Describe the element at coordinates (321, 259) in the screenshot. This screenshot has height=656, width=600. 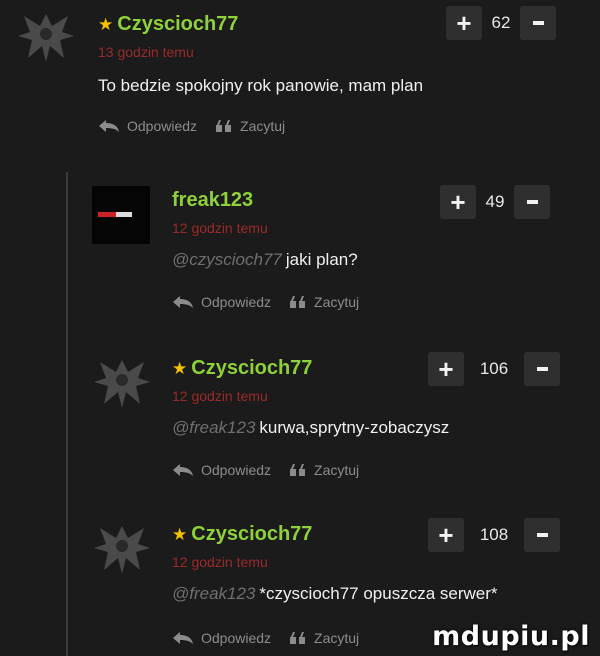
I see `comment-body: jaki plan?` at that location.